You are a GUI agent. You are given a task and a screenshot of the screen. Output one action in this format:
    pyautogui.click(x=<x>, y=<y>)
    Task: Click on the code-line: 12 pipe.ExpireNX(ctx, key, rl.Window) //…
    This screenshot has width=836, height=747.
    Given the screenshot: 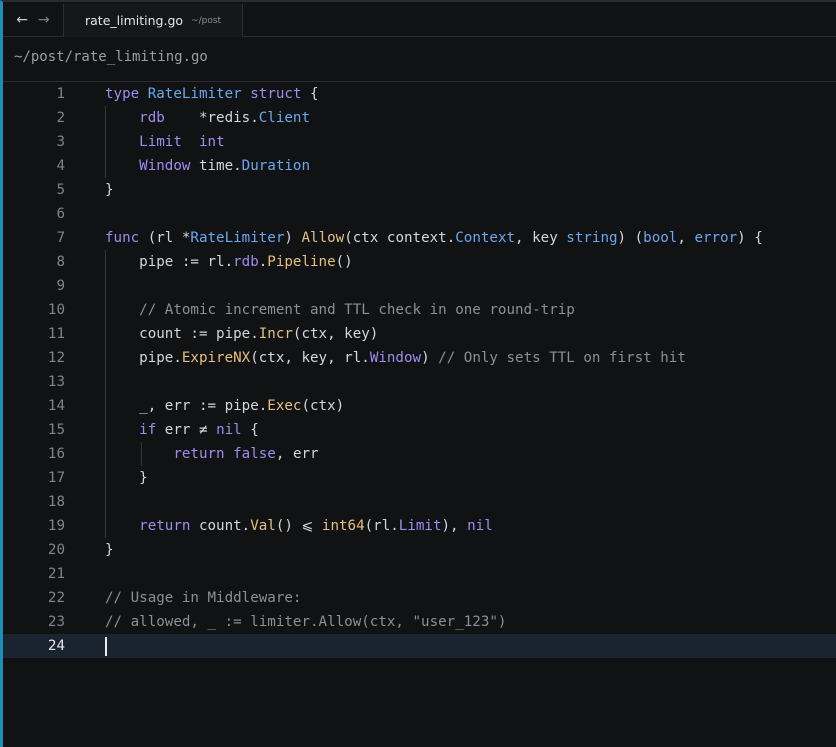 What is the action you would take?
    pyautogui.click(x=419, y=358)
    